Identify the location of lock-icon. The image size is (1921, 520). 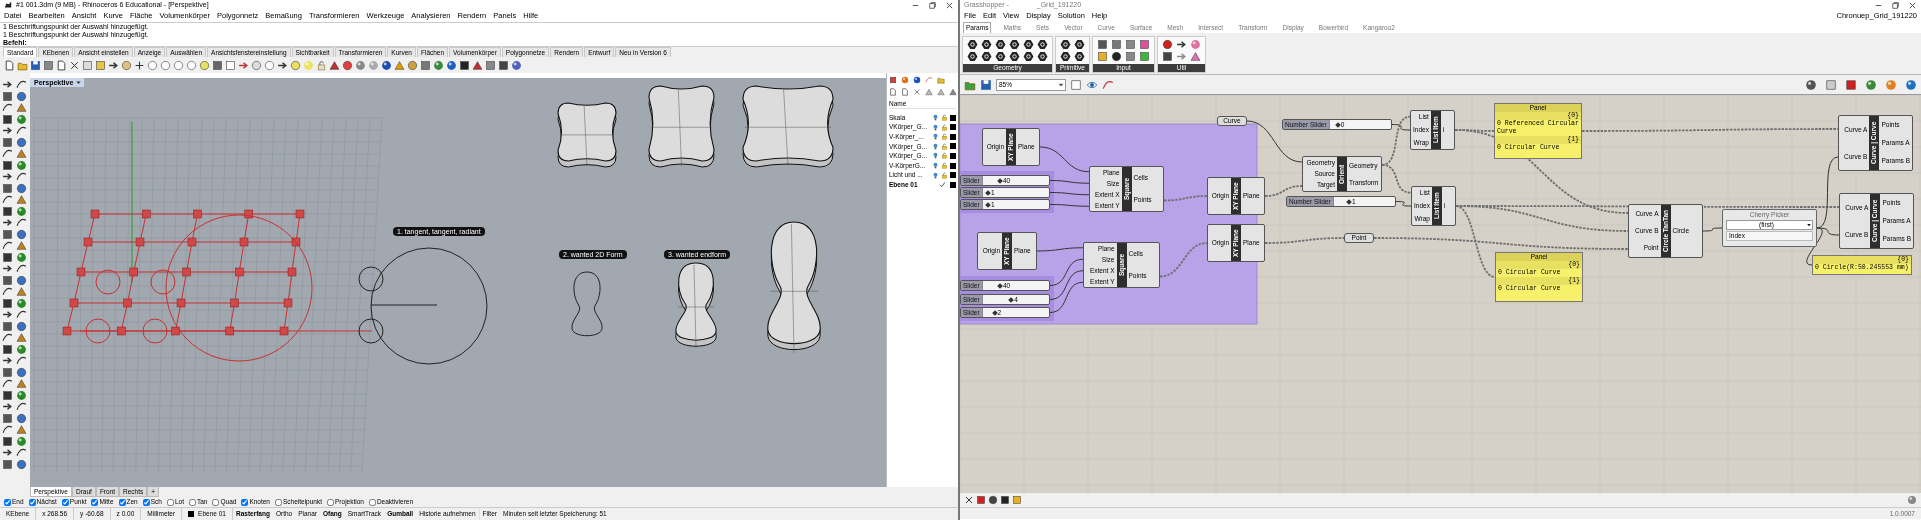
(321, 65).